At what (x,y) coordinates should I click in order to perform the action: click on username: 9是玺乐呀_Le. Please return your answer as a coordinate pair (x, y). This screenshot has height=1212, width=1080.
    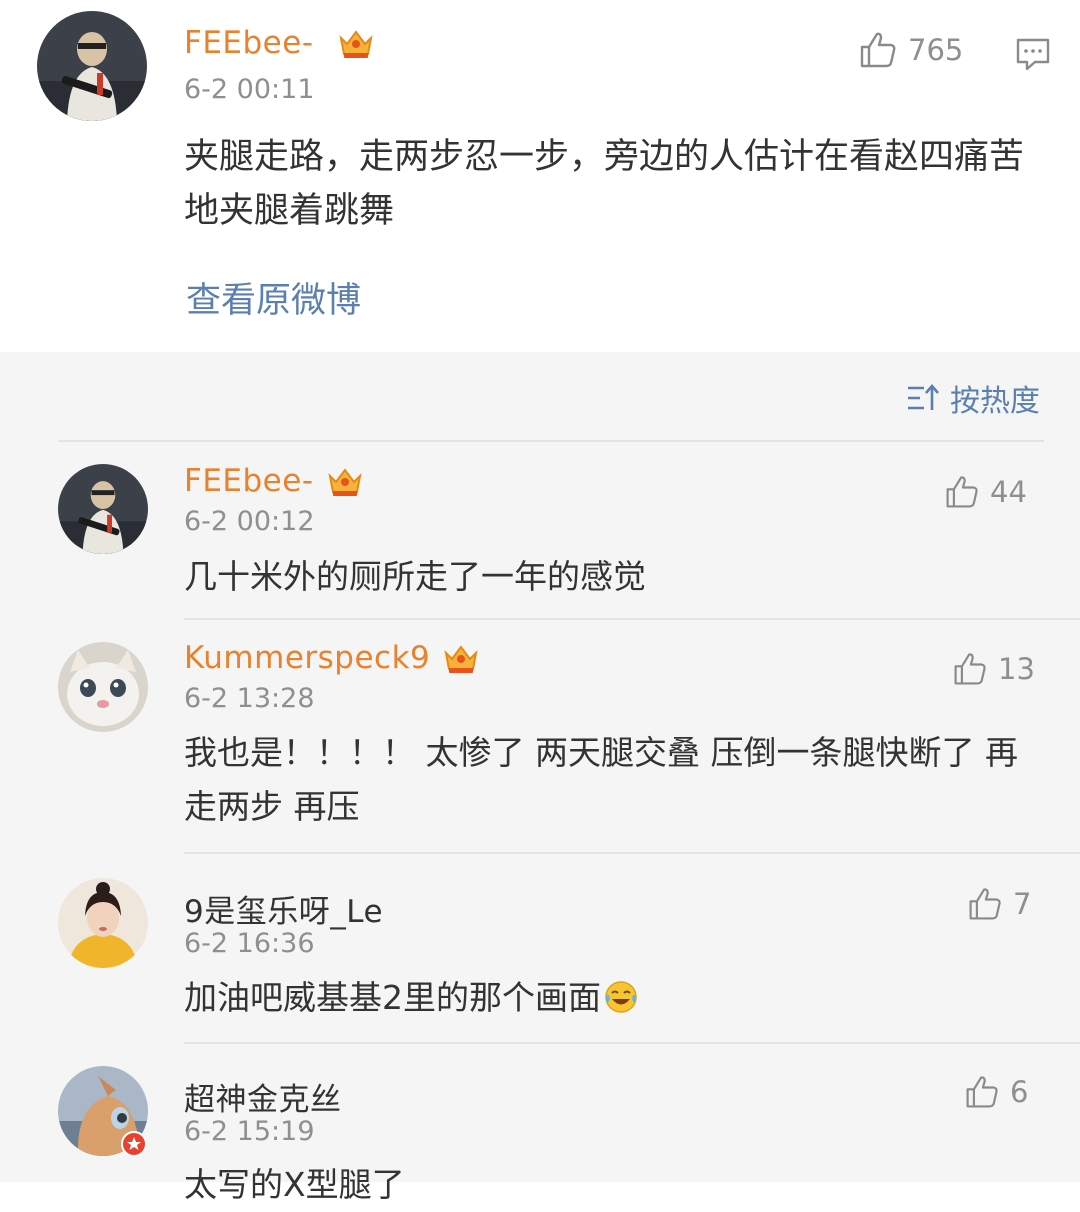
    Looking at the image, I should click on (283, 908).